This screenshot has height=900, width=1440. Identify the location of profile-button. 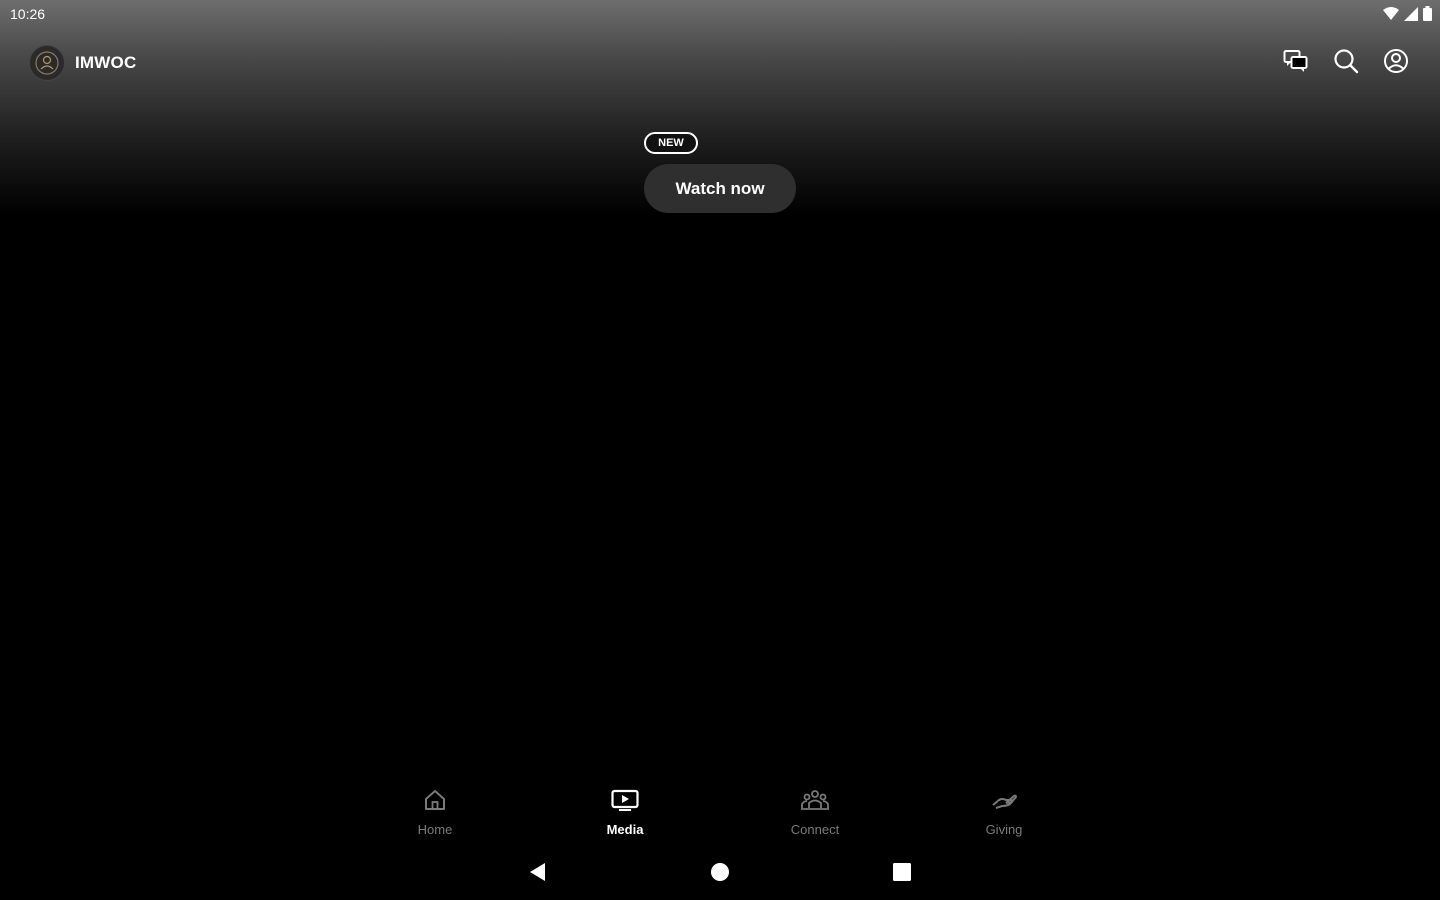
(1396, 63).